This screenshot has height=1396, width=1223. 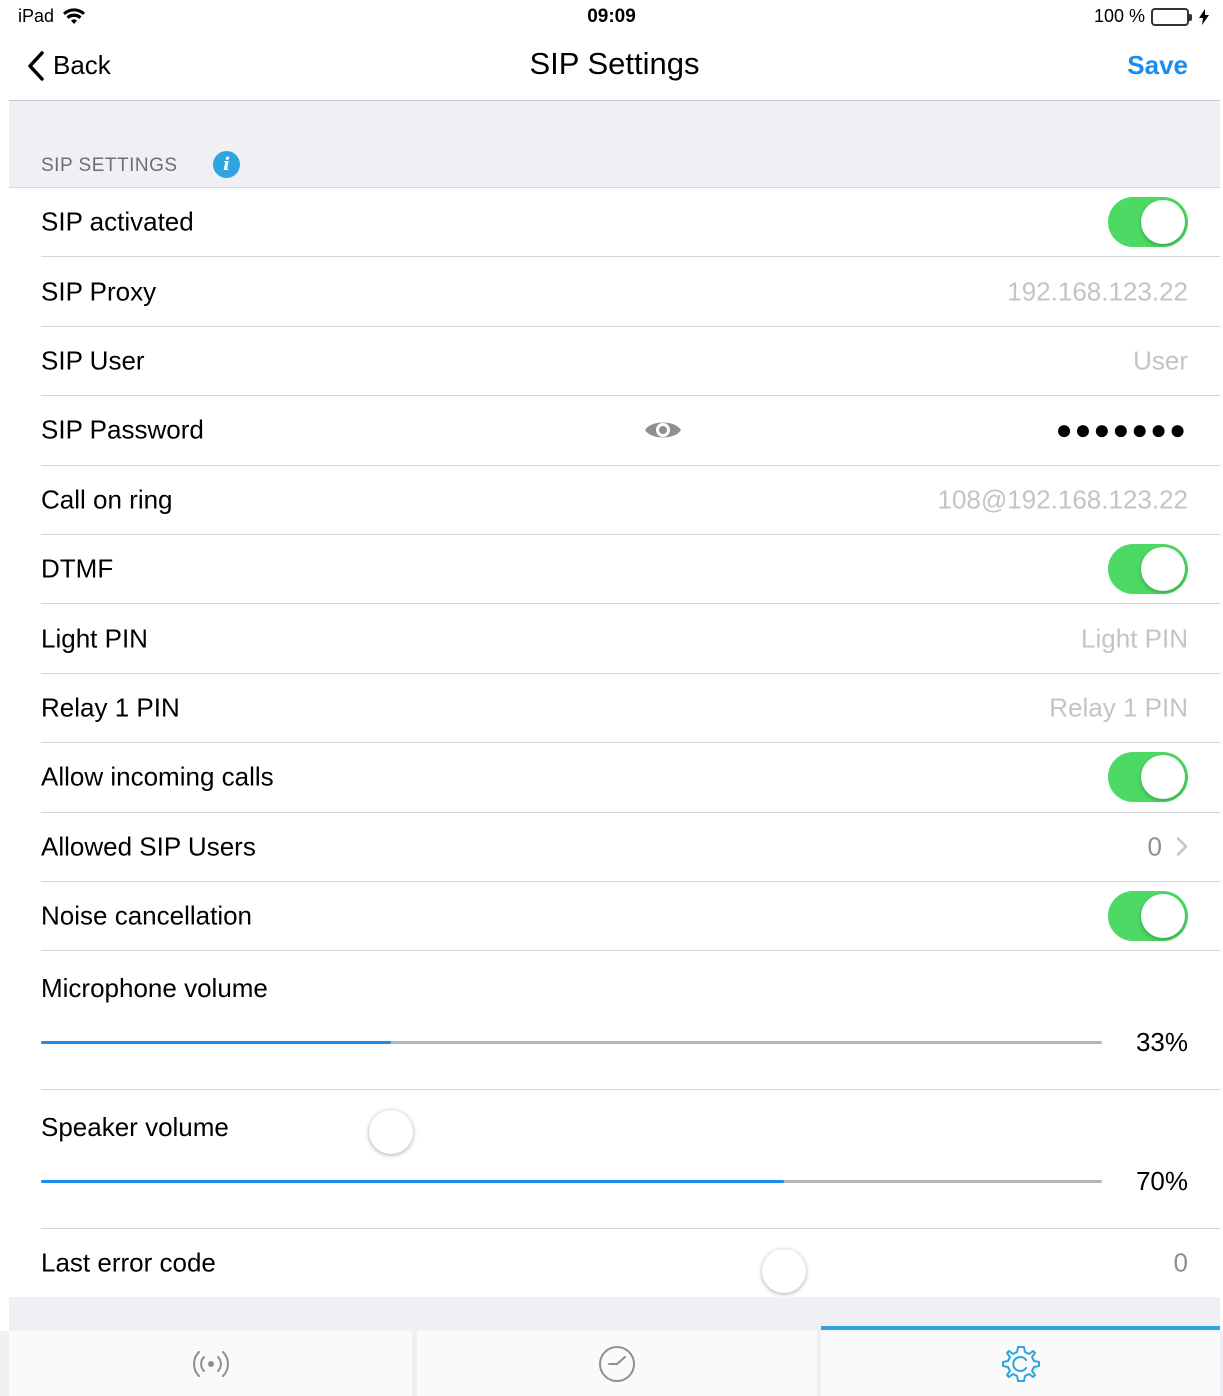 What do you see at coordinates (135, 1127) in the screenshot?
I see `row-label: Speaker volume` at bounding box center [135, 1127].